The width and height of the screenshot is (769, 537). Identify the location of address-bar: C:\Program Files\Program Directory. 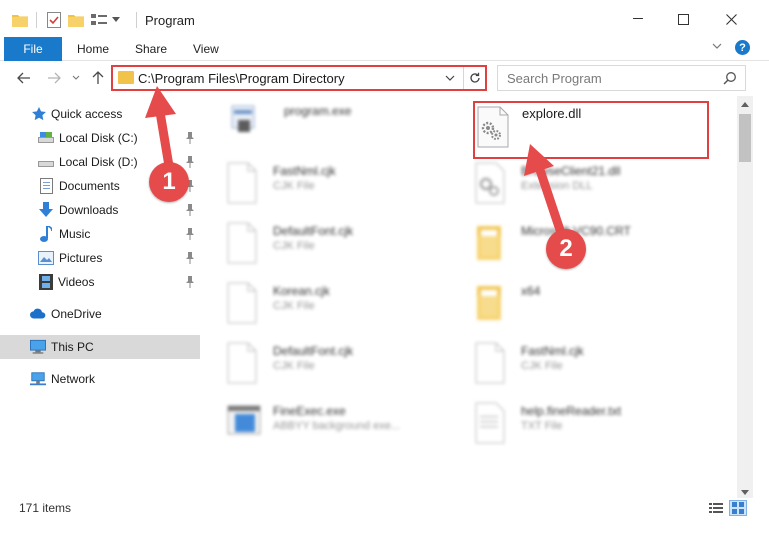
(299, 78).